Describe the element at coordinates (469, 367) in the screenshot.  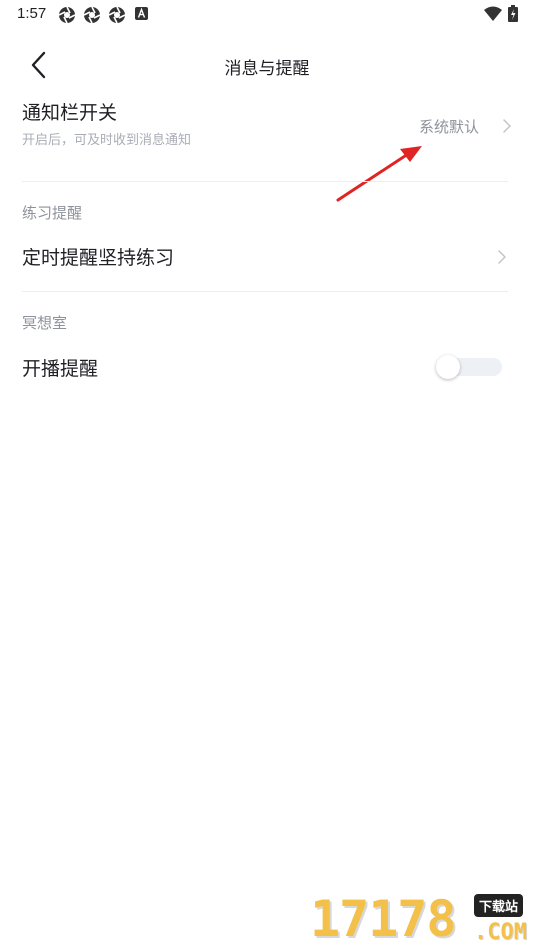
I see `live-reminder-toggle` at that location.